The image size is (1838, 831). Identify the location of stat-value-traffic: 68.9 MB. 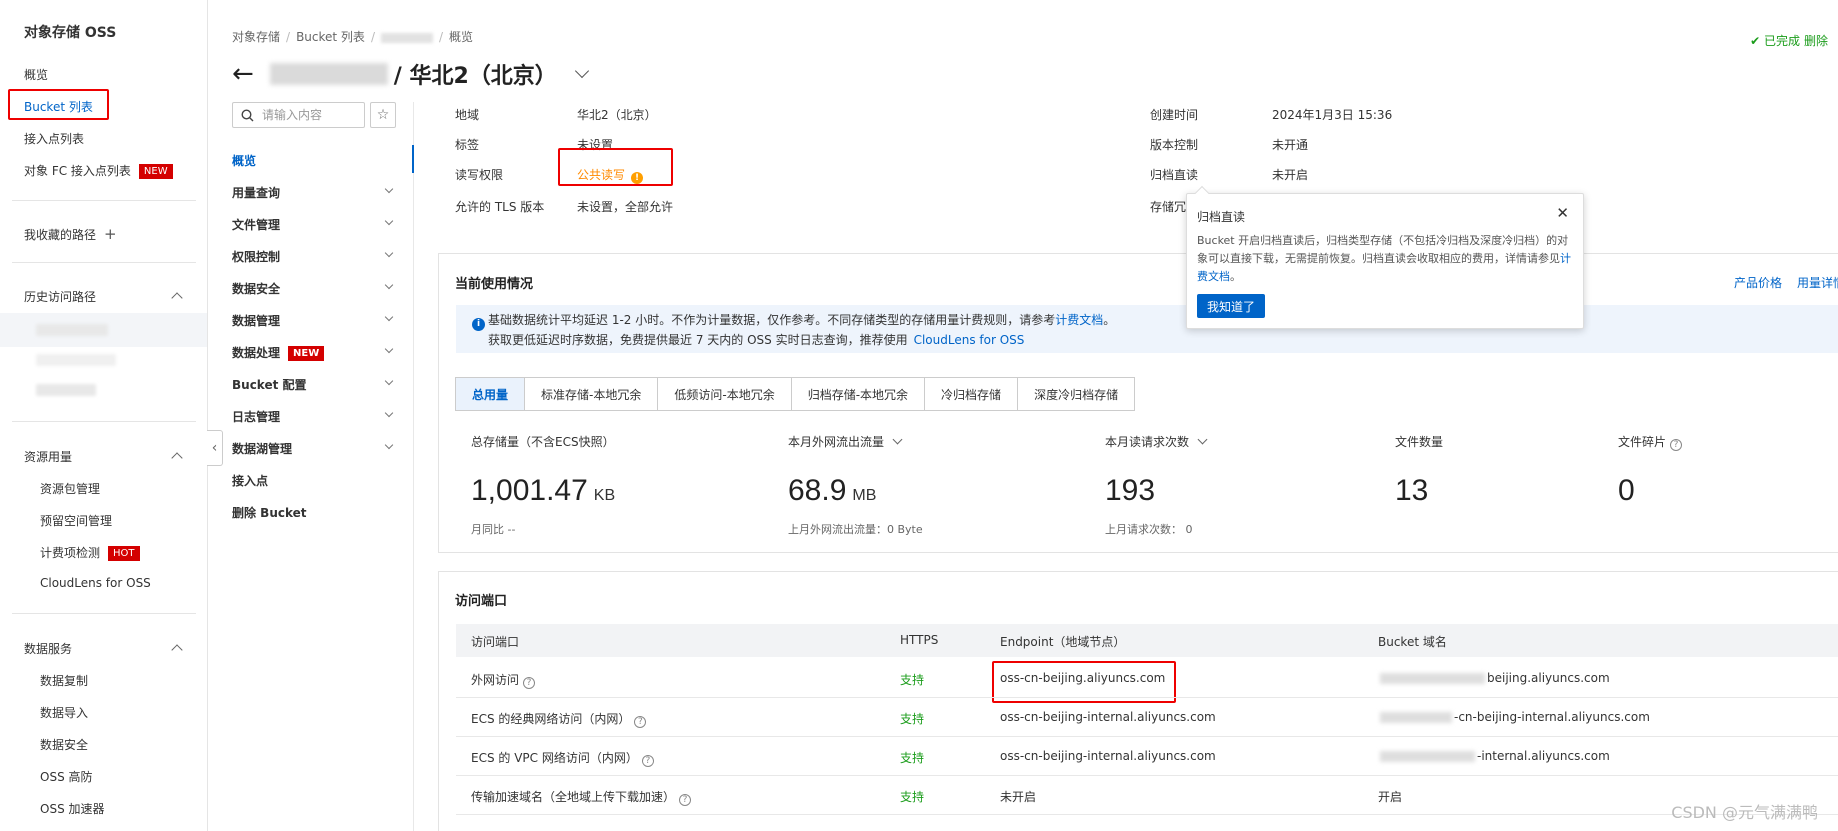
(832, 491).